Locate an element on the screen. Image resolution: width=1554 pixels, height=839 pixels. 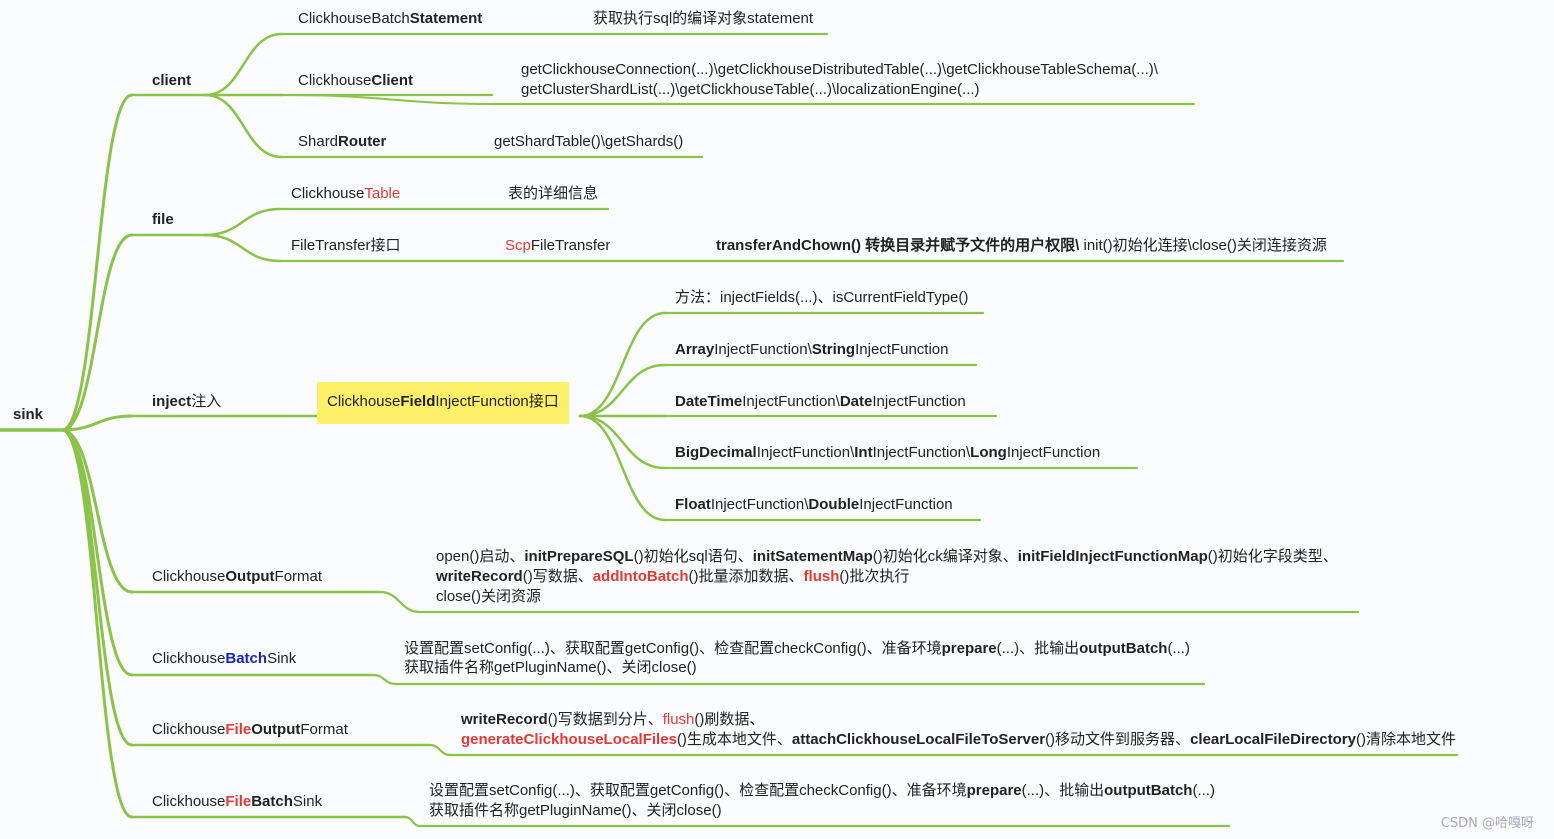
node-batch-sink: ClickhouseBatchSink is located at coordinates (224, 659).